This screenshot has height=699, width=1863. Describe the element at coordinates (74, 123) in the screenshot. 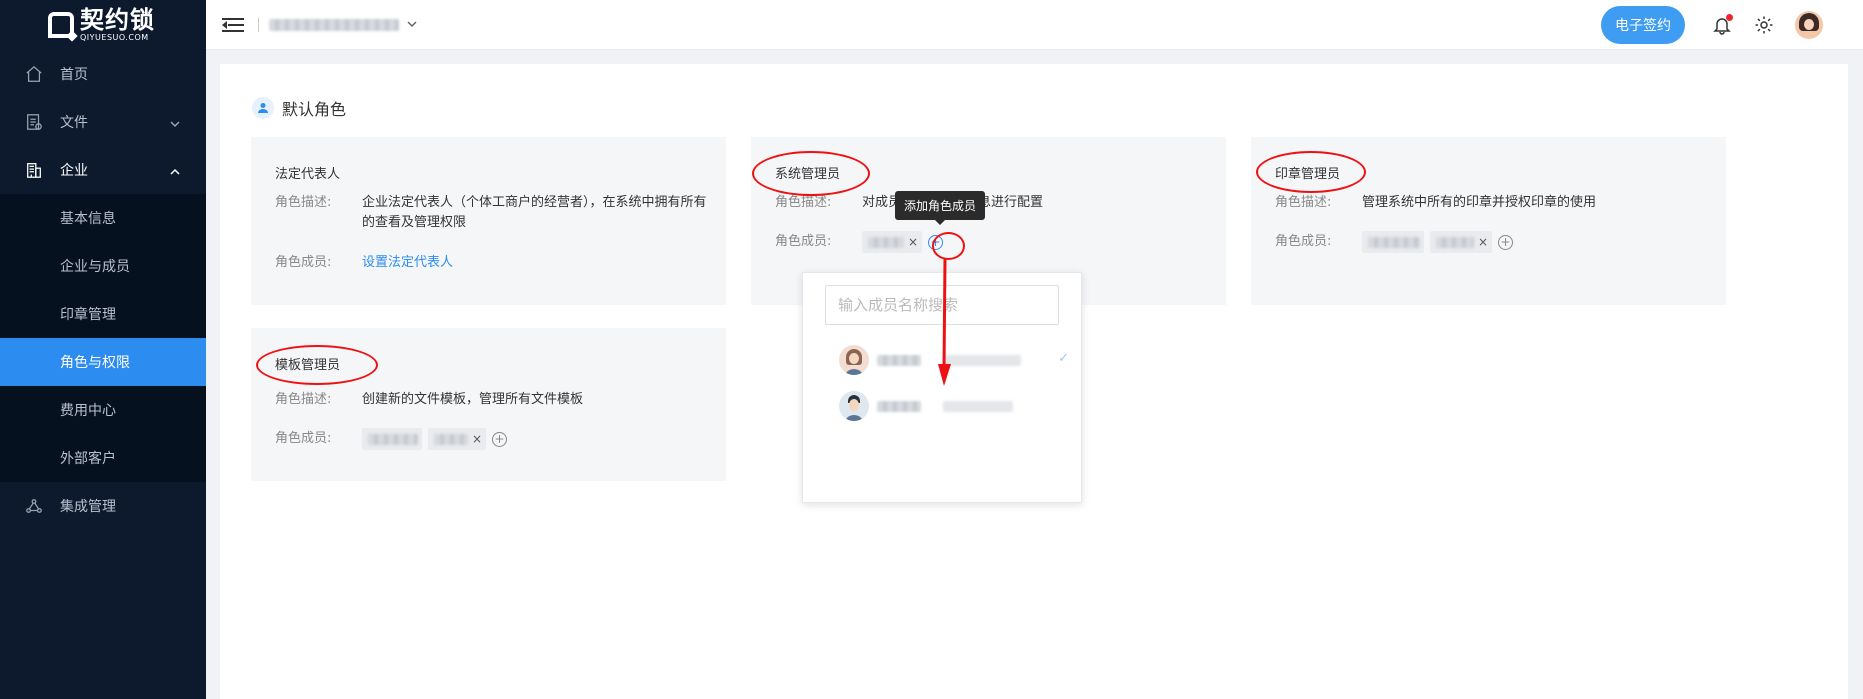

I see `sidebar-item-label: 文件` at that location.